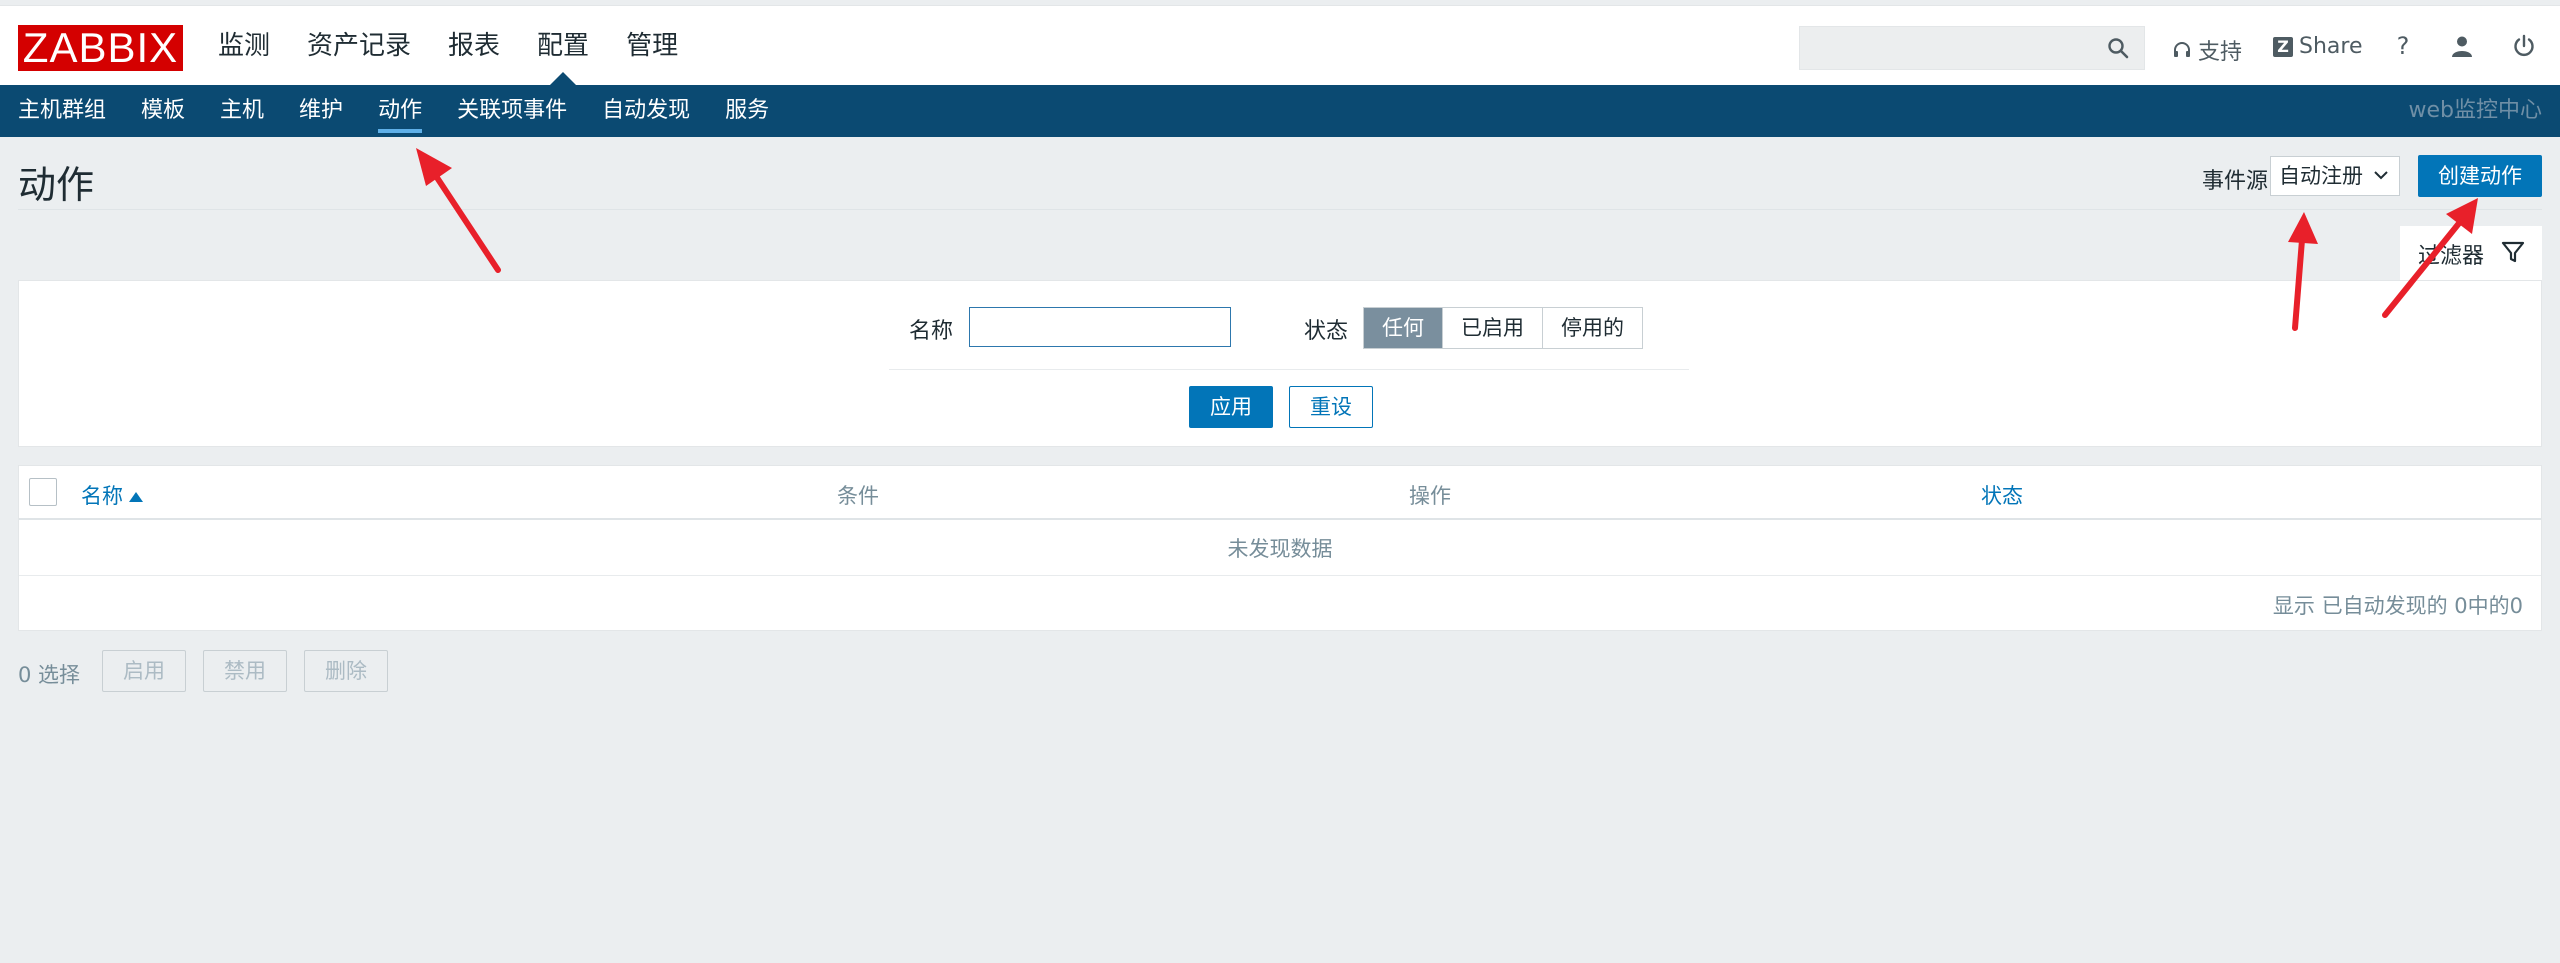  What do you see at coordinates (400, 111) in the screenshot?
I see `sub-nav-actions: 动作` at bounding box center [400, 111].